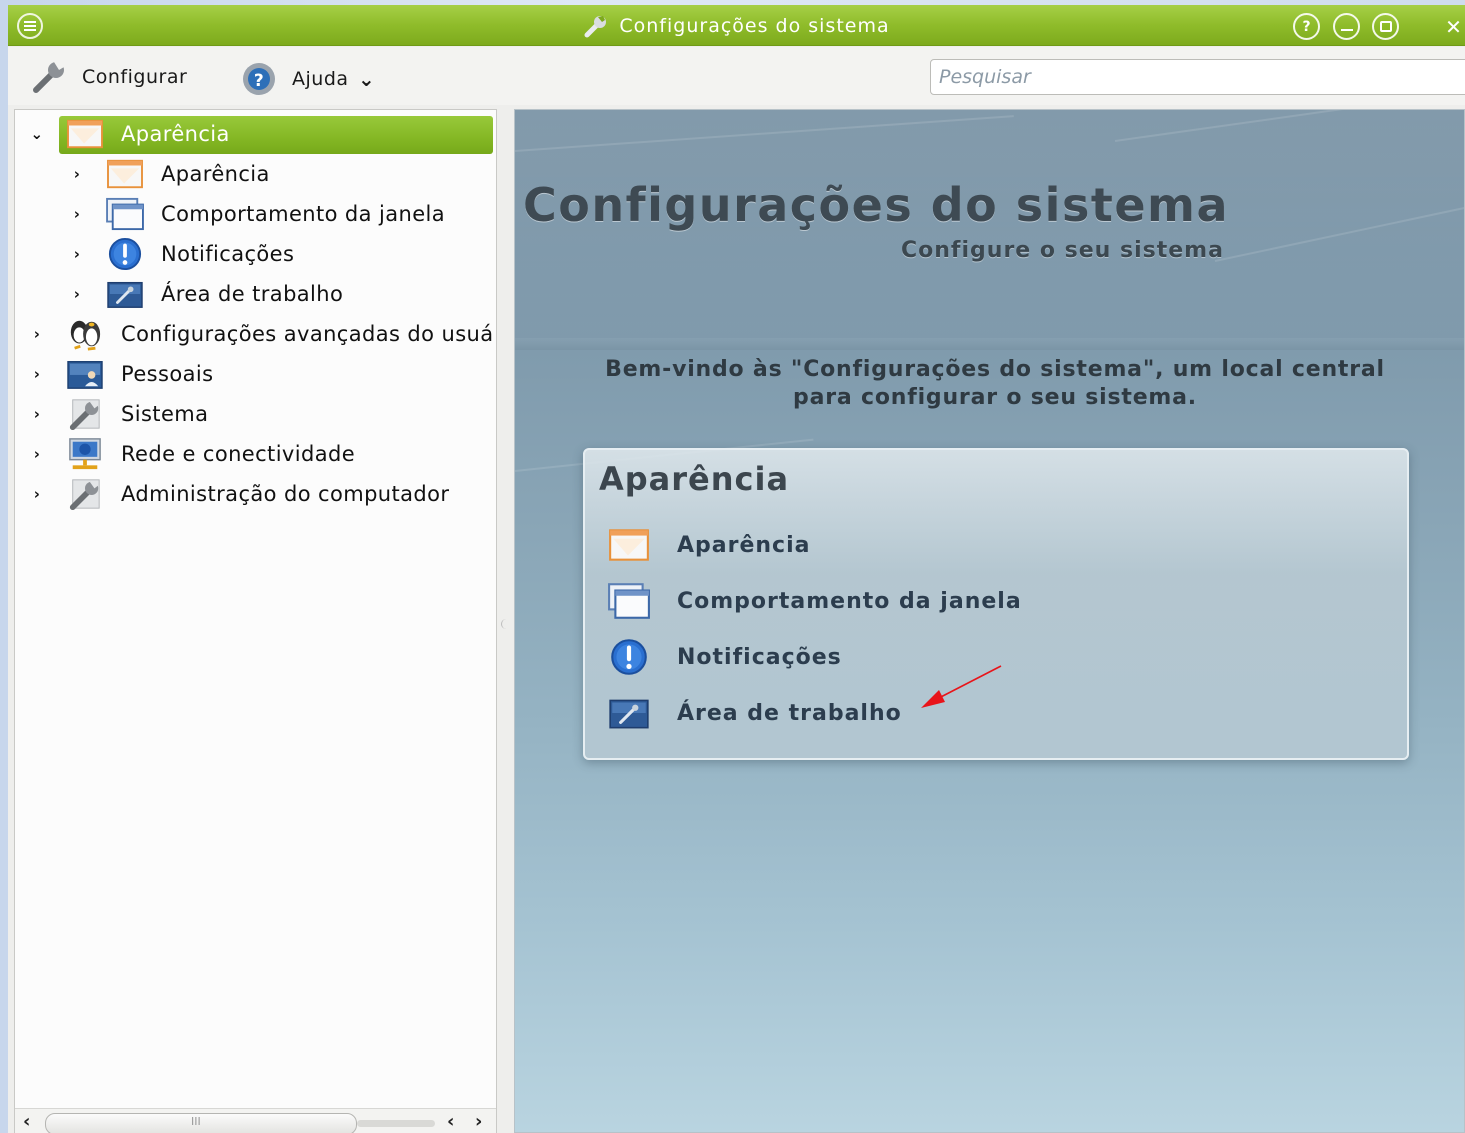 This screenshot has width=1465, height=1133. I want to click on module-label: Aparência, so click(744, 545).